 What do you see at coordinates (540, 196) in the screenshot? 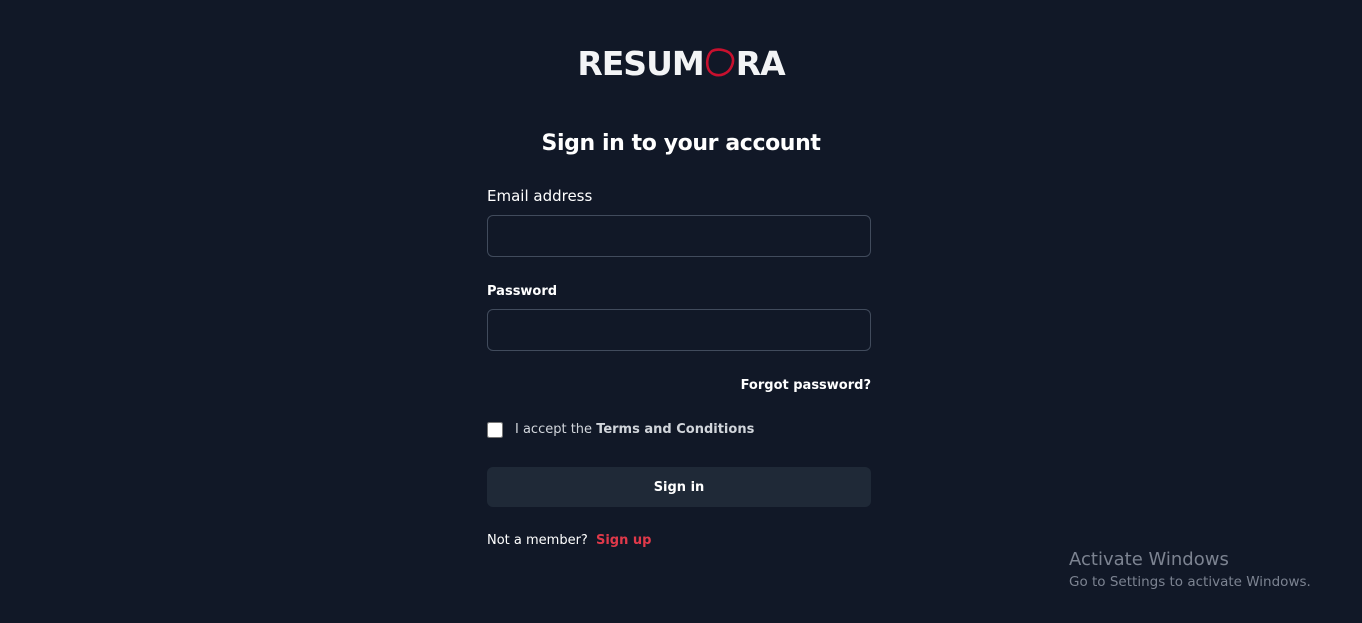
I see `email-label: Email address` at bounding box center [540, 196].